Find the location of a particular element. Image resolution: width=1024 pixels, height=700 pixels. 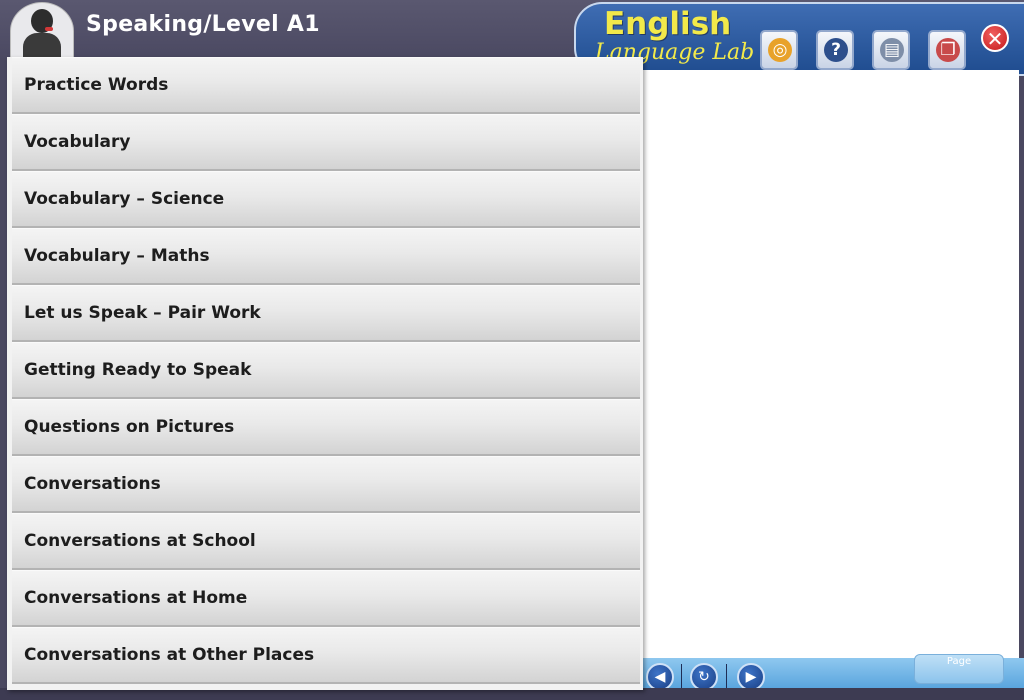

windows-button: ❐ is located at coordinates (947, 50).